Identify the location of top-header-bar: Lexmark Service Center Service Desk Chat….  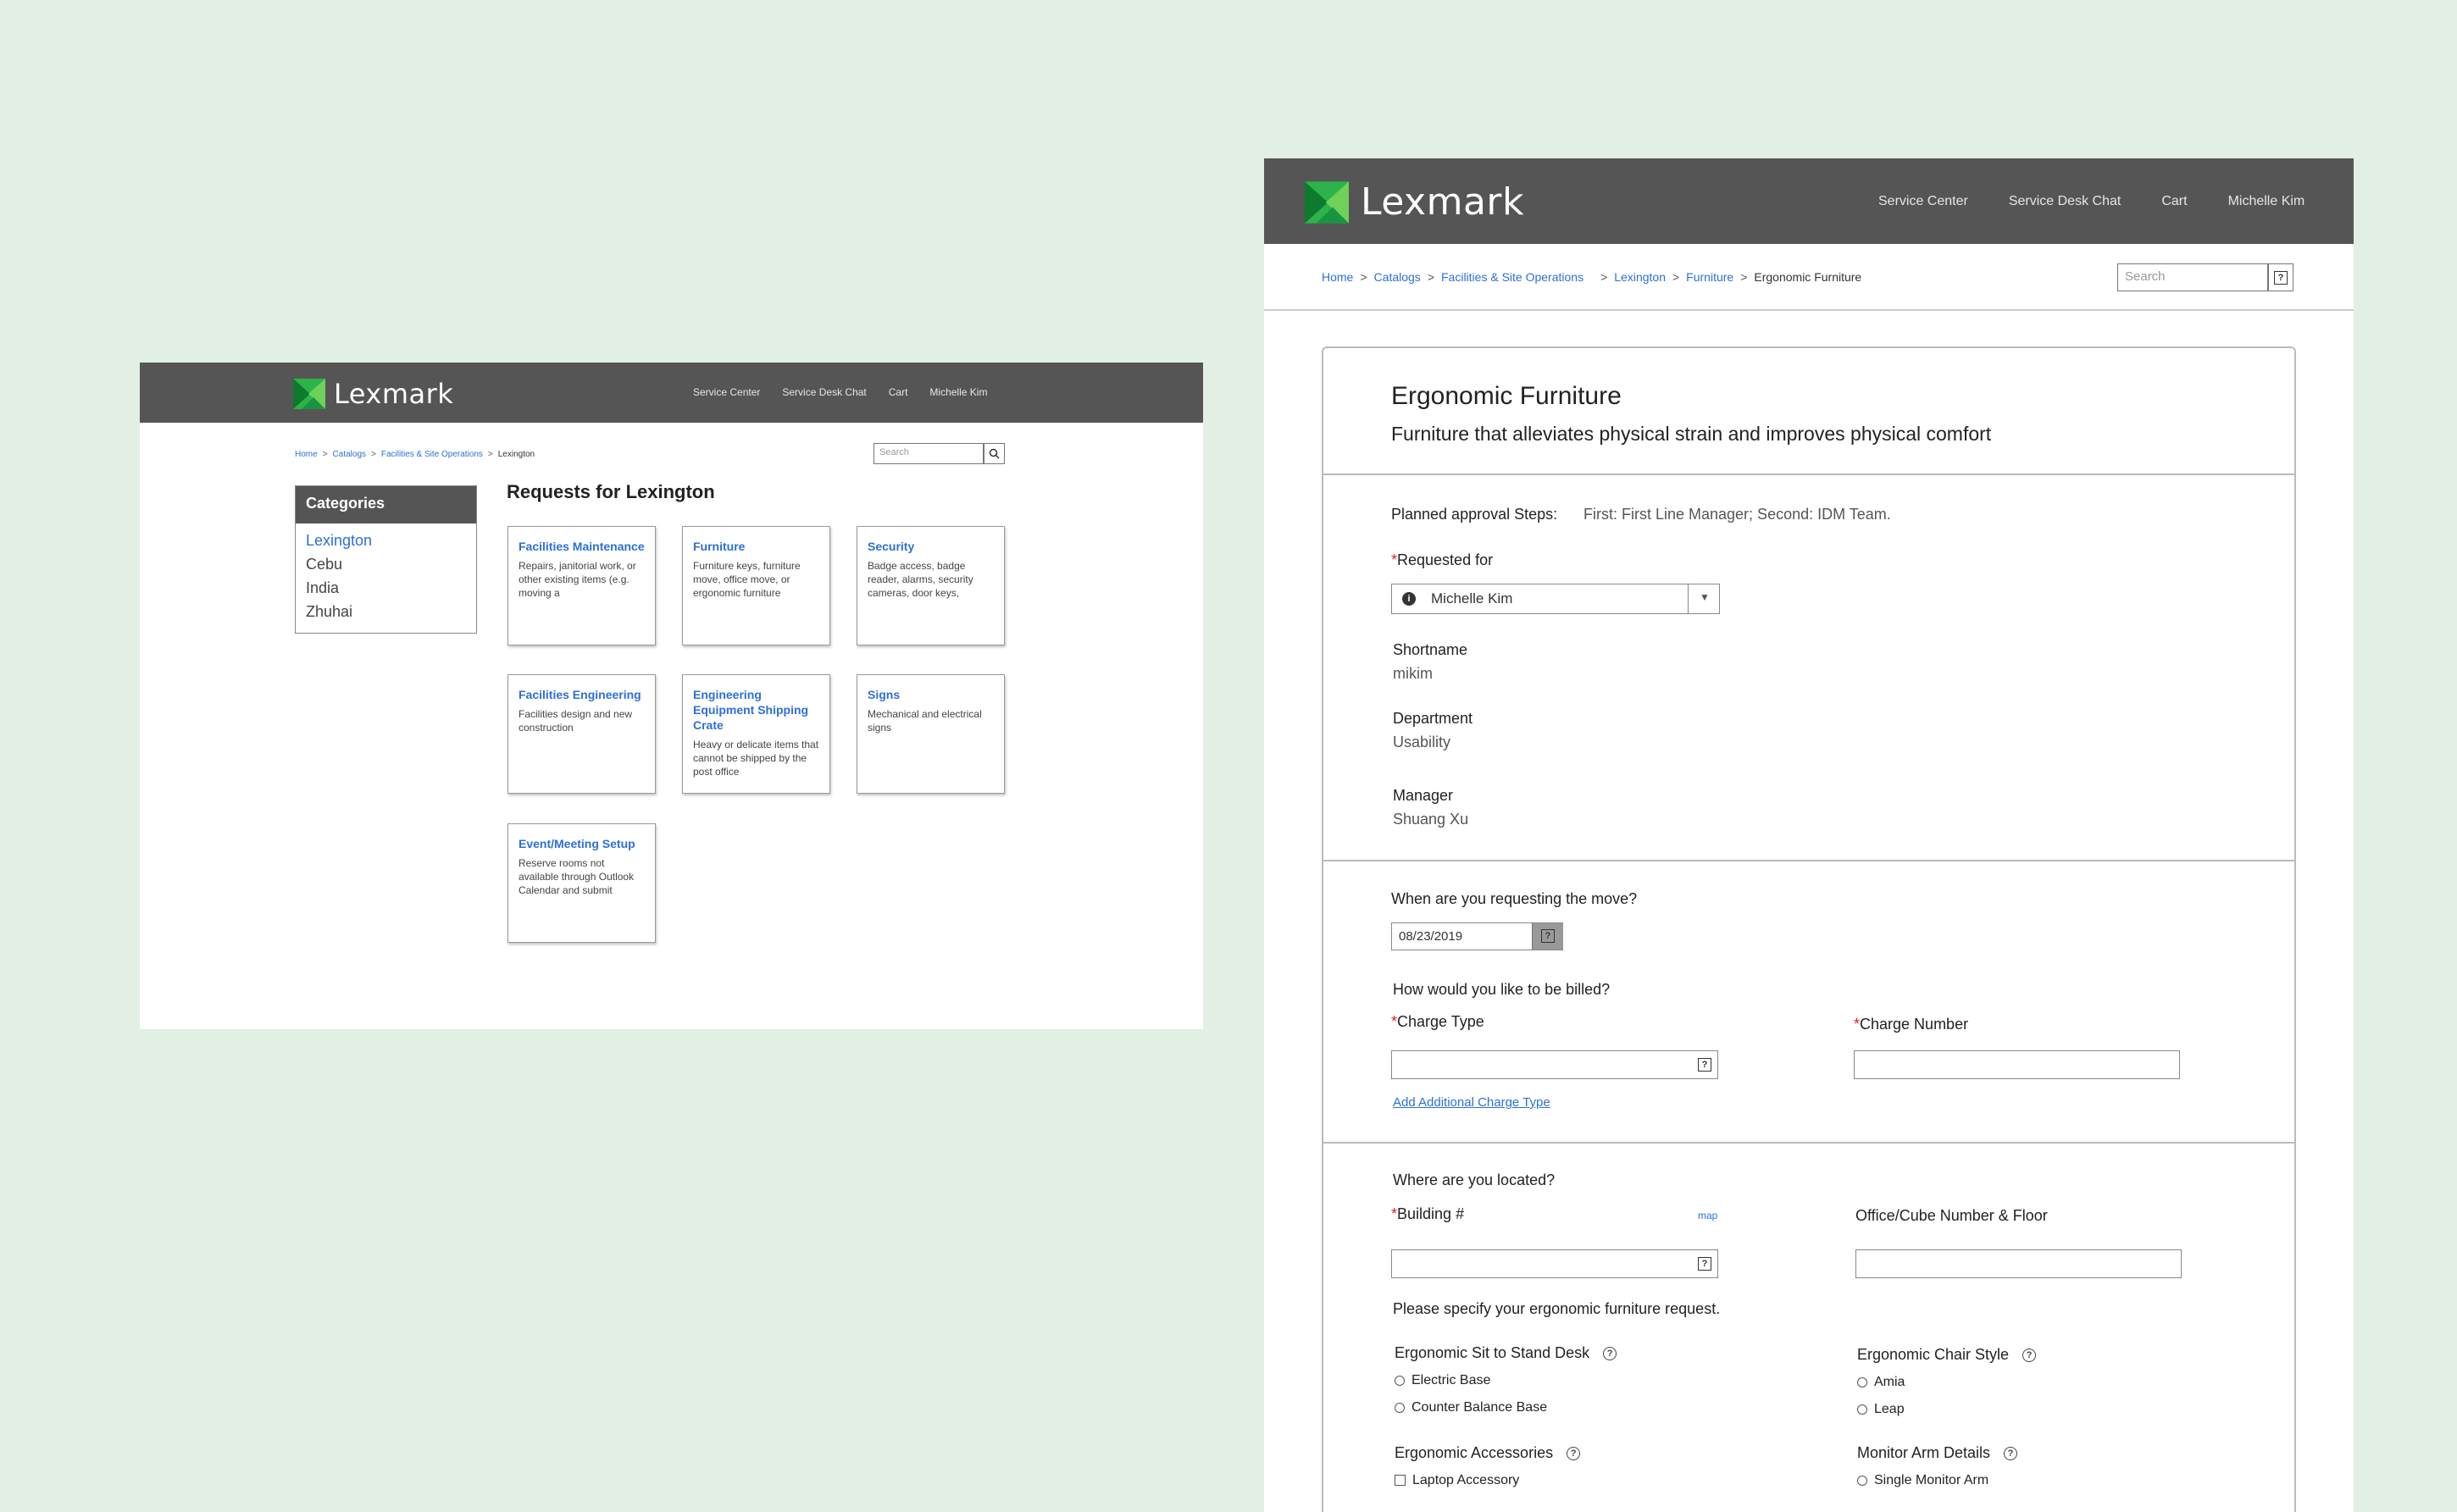
(671, 393).